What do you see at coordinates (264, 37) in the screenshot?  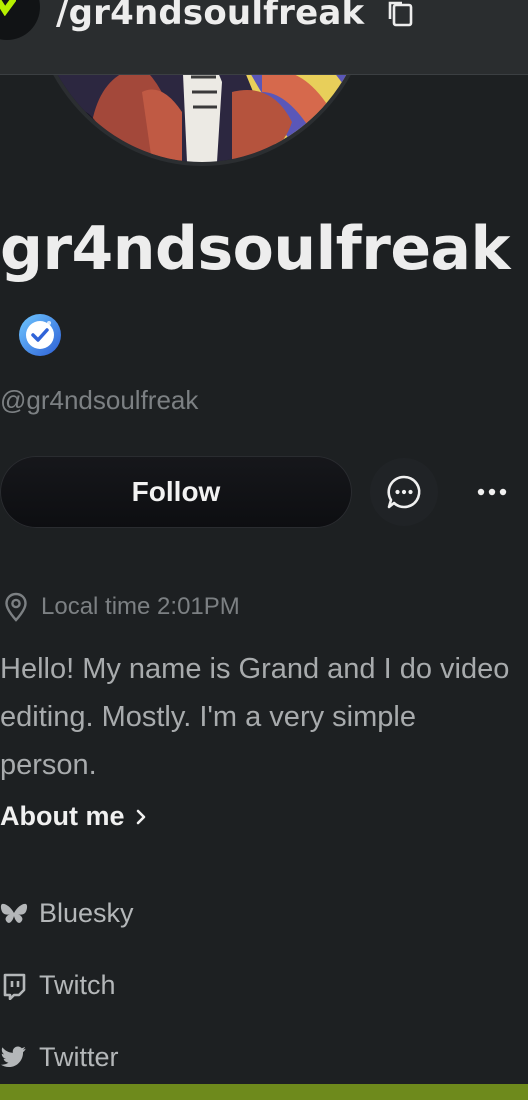 I see `url-bar: /gr4ndsoulfreak` at bounding box center [264, 37].